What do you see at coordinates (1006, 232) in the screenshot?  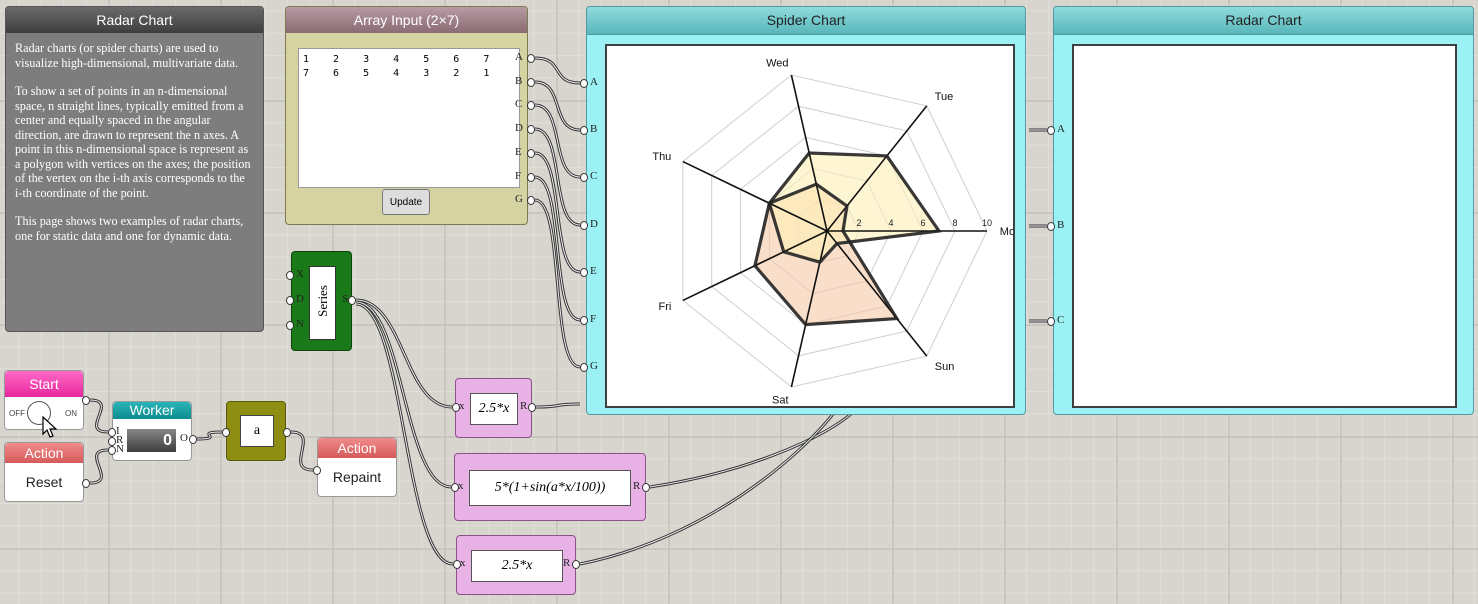 I see `axis-label: Mon` at bounding box center [1006, 232].